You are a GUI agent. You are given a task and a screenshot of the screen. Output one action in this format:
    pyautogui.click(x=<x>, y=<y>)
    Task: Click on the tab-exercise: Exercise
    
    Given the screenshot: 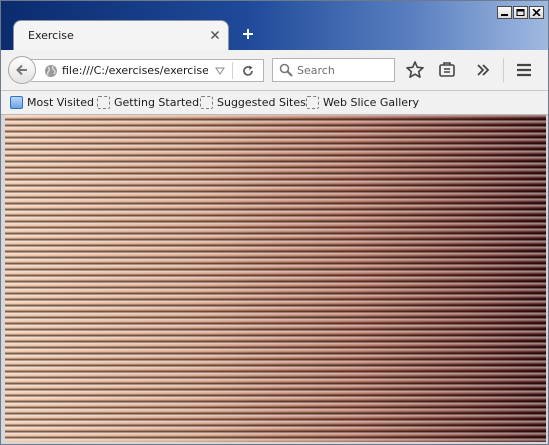 What is the action you would take?
    pyautogui.click(x=121, y=35)
    